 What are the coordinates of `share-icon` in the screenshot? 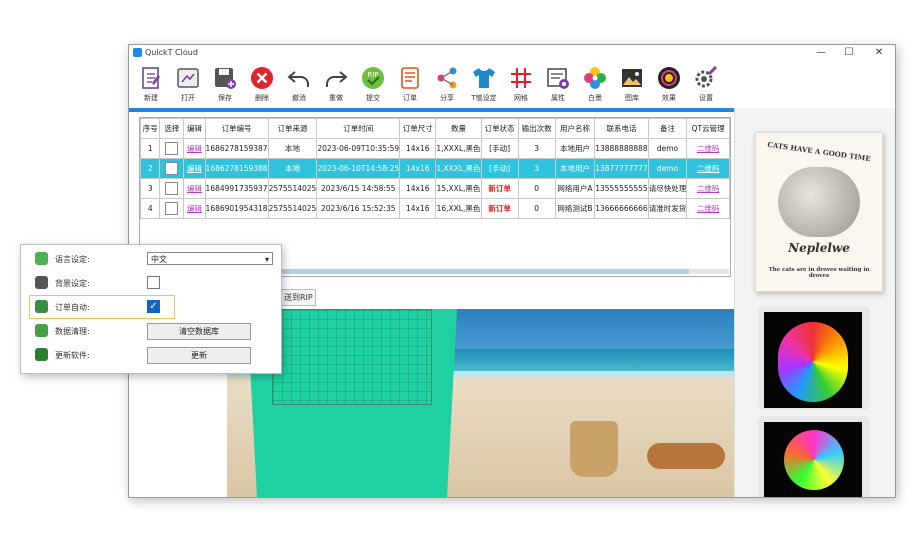 It's located at (447, 78).